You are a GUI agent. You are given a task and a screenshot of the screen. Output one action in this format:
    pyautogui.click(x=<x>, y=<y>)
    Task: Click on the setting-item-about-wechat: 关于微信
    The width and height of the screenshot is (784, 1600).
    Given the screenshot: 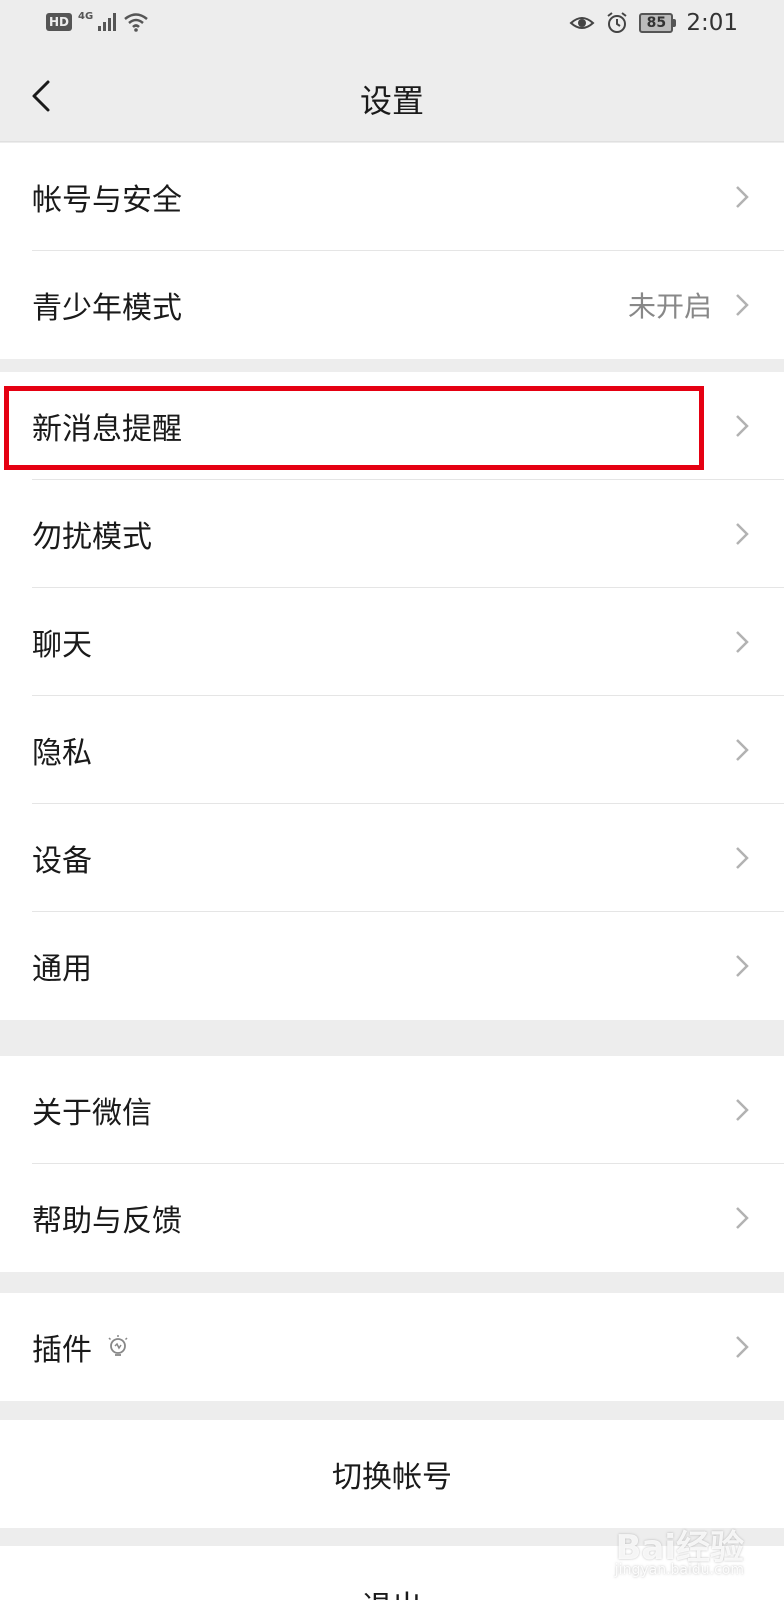 What is the action you would take?
    pyautogui.click(x=392, y=1110)
    